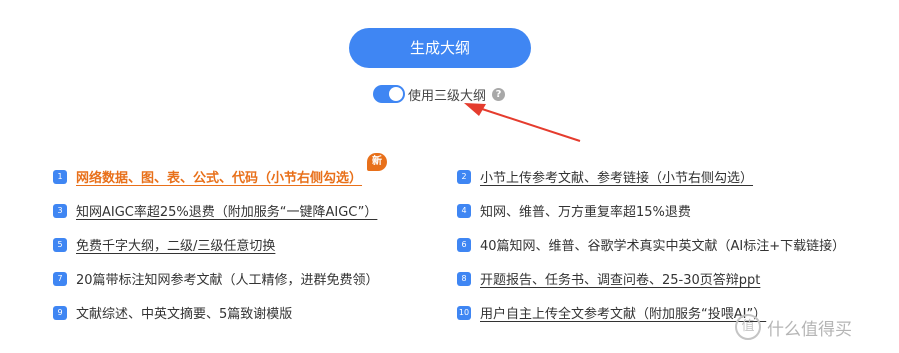  I want to click on feature-item-7: 7 20篇带标注知网参考文献（人工精修，进群免费领）, so click(216, 278).